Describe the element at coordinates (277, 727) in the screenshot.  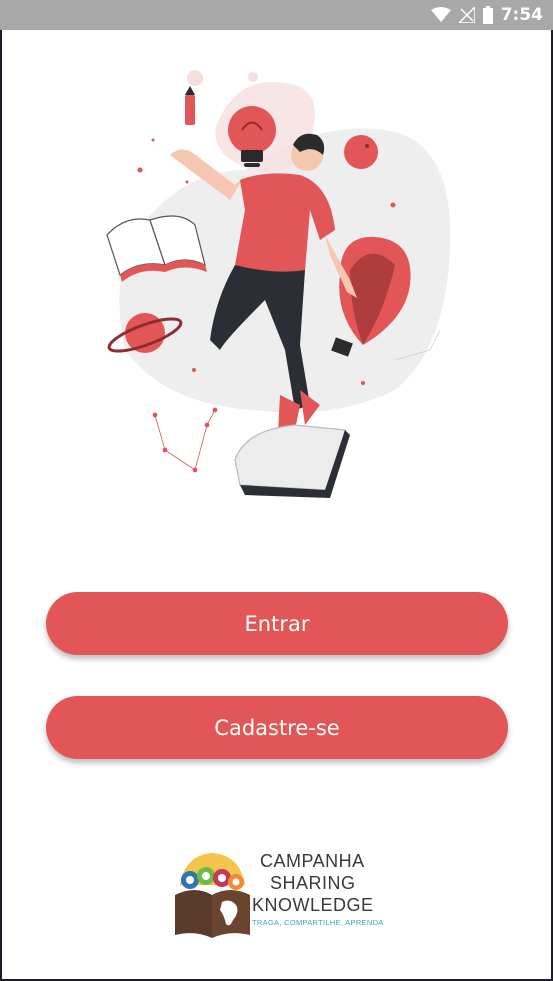
I see `signup-button: Cadastre-se` at that location.